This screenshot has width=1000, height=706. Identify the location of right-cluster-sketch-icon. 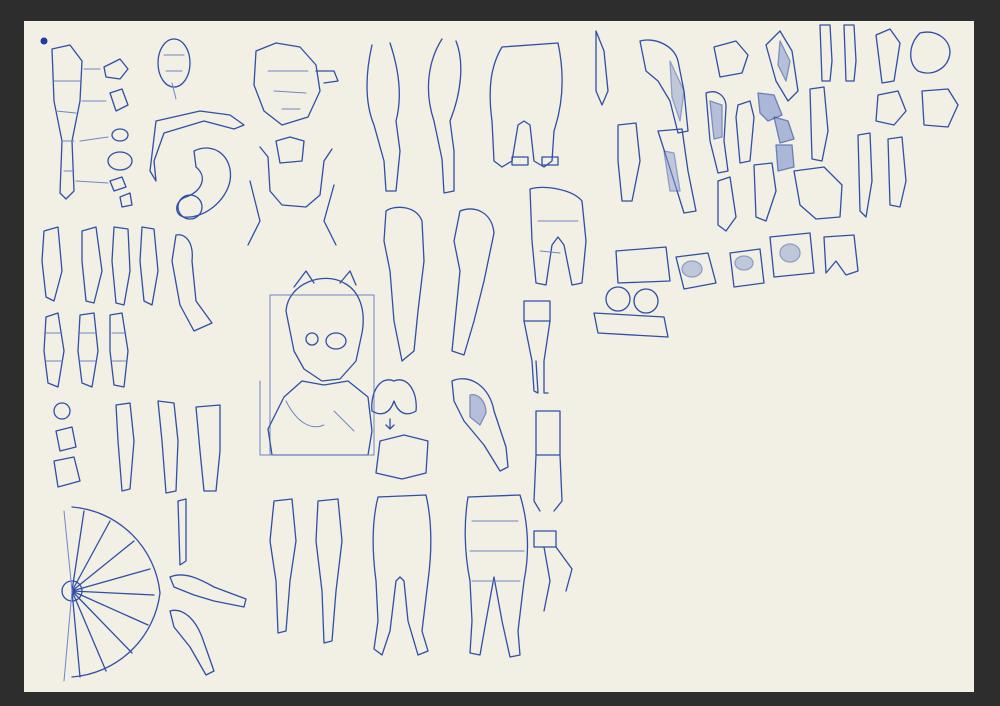
(777, 128).